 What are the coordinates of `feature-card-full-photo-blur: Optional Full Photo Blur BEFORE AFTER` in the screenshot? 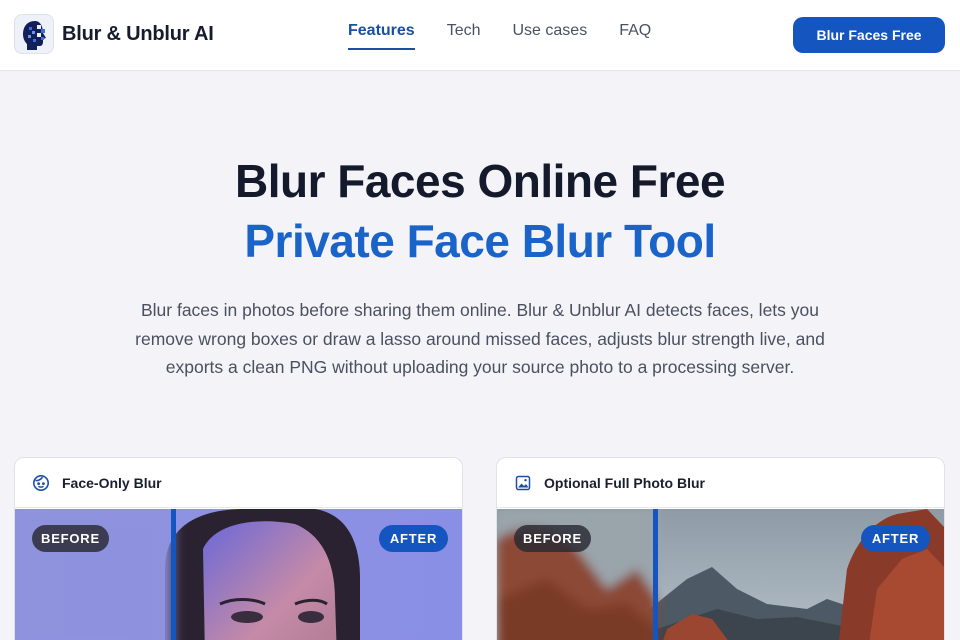 It's located at (720, 548).